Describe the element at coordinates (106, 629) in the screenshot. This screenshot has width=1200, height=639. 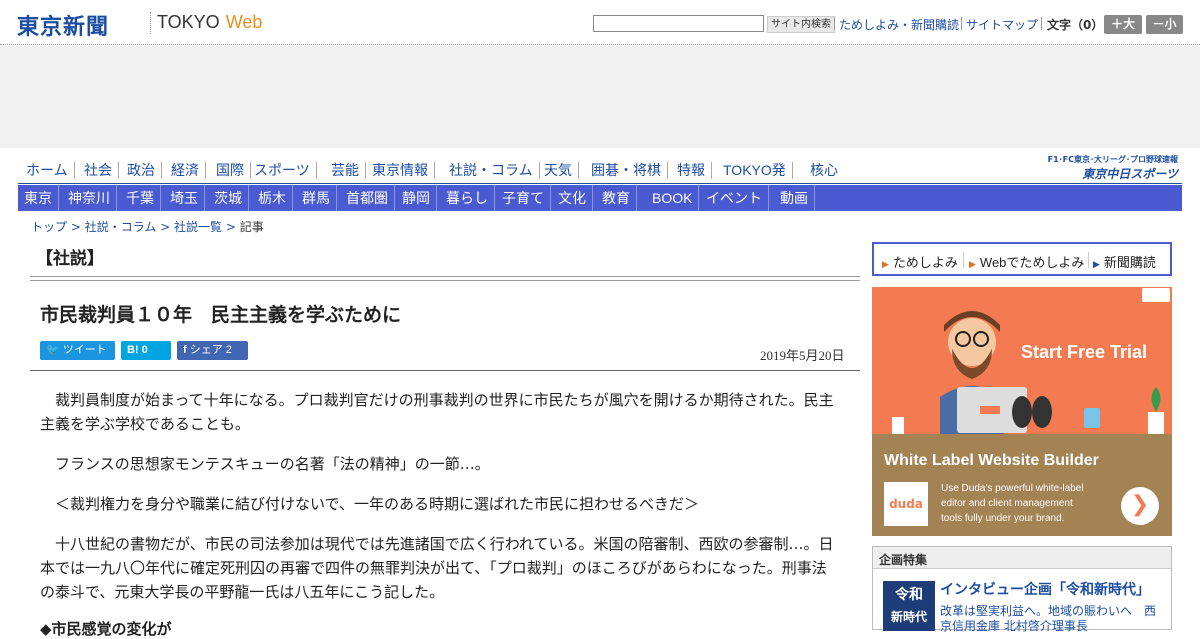
I see `article-subheading: ◆市民感覚の変化が` at that location.